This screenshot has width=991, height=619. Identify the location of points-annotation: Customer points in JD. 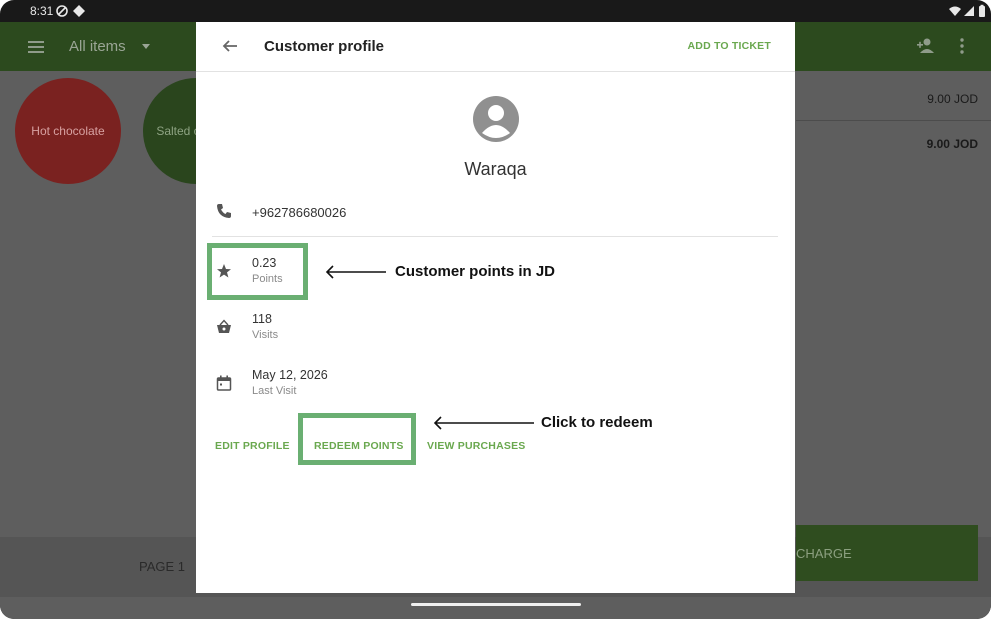
(475, 271).